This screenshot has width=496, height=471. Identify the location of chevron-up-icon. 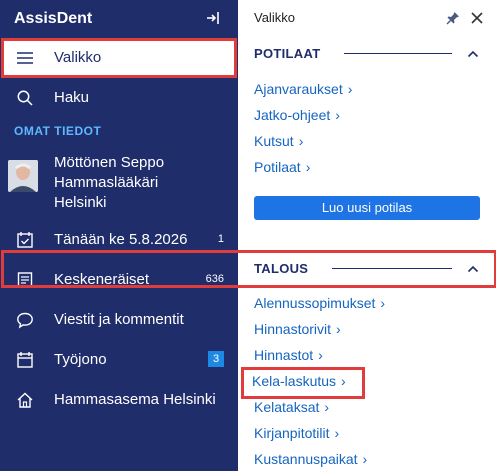
(473, 54).